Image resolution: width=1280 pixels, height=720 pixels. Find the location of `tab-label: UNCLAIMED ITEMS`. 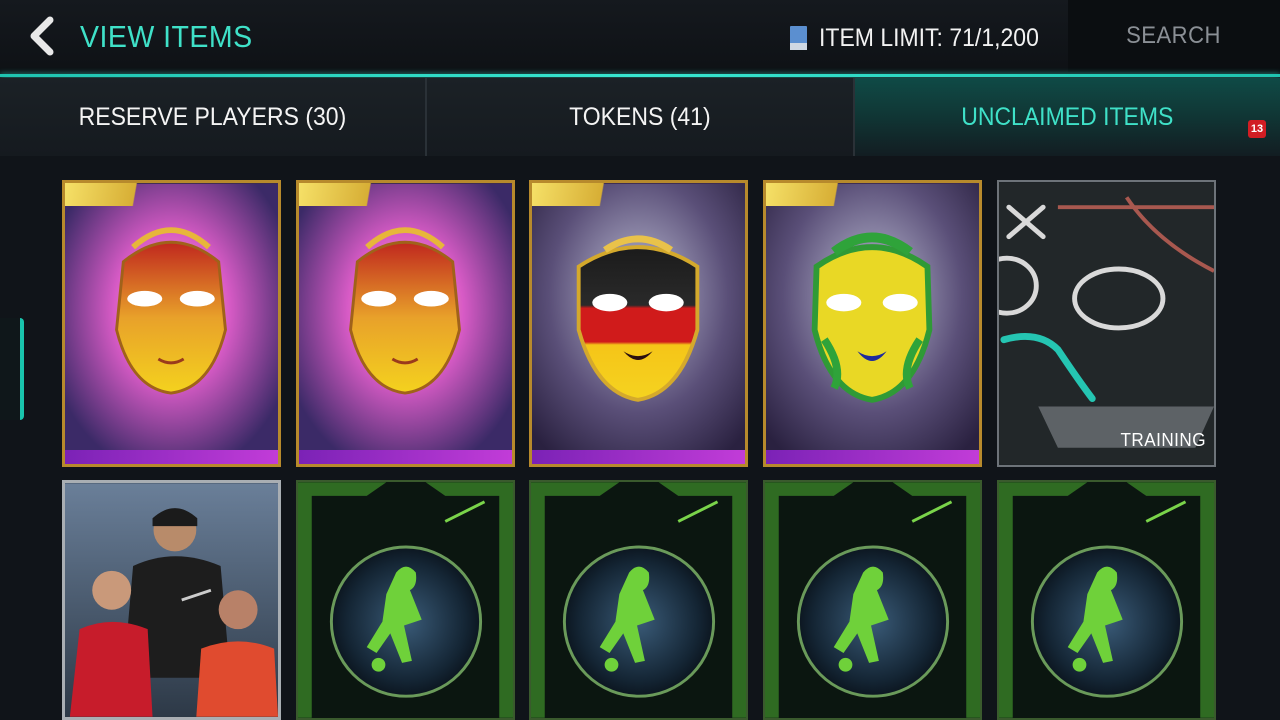

tab-label: UNCLAIMED ITEMS is located at coordinates (1067, 116).